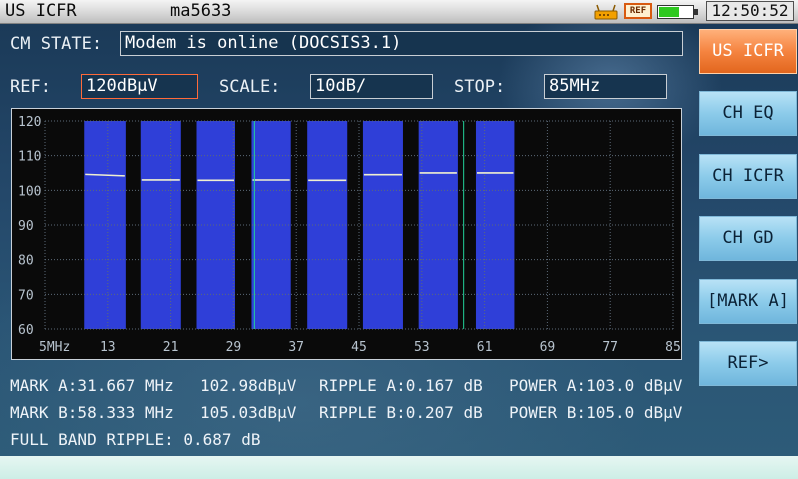 Image resolution: width=798 pixels, height=479 pixels. I want to click on us-icfr-button: US ICFR, so click(748, 51).